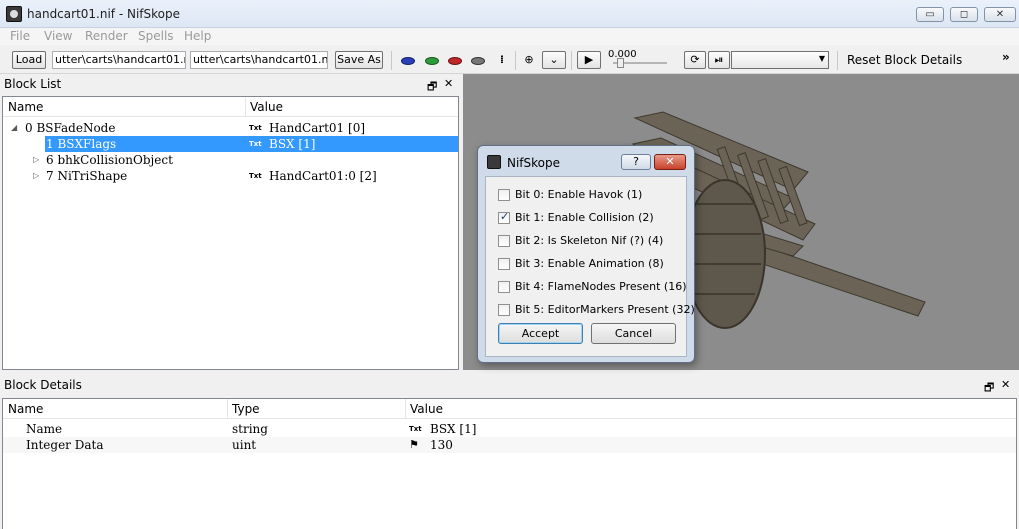 The image size is (1019, 529). Describe the element at coordinates (448, 83) in the screenshot. I see `close-block-list-icon: ✕` at that location.